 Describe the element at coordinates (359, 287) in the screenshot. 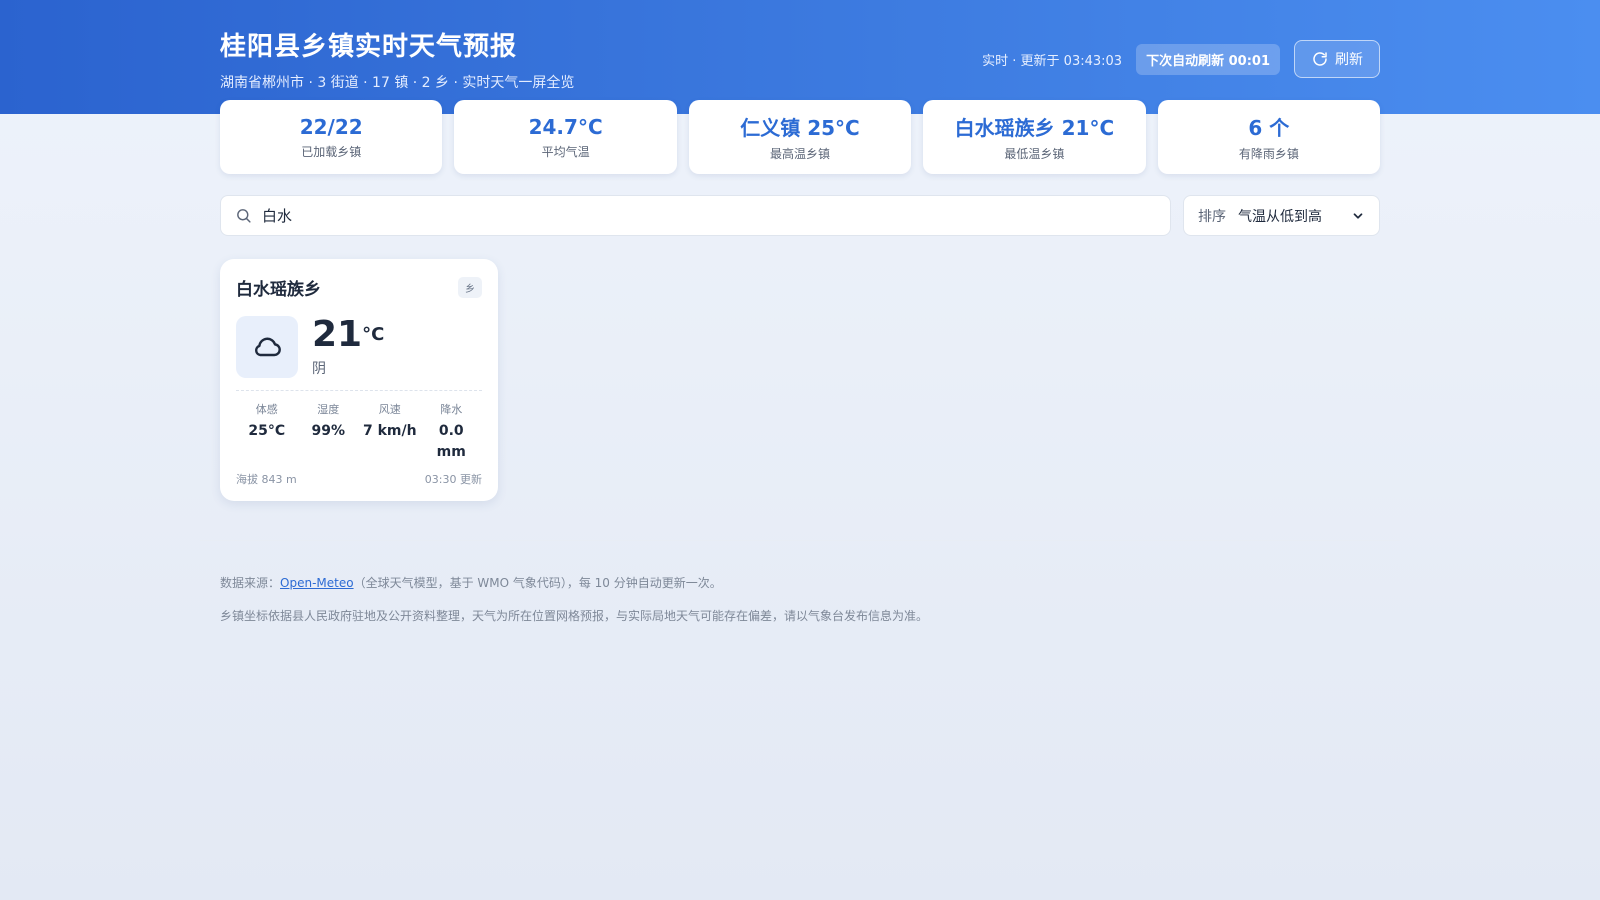

I see `card-header: 白水瑶族乡 乡` at that location.